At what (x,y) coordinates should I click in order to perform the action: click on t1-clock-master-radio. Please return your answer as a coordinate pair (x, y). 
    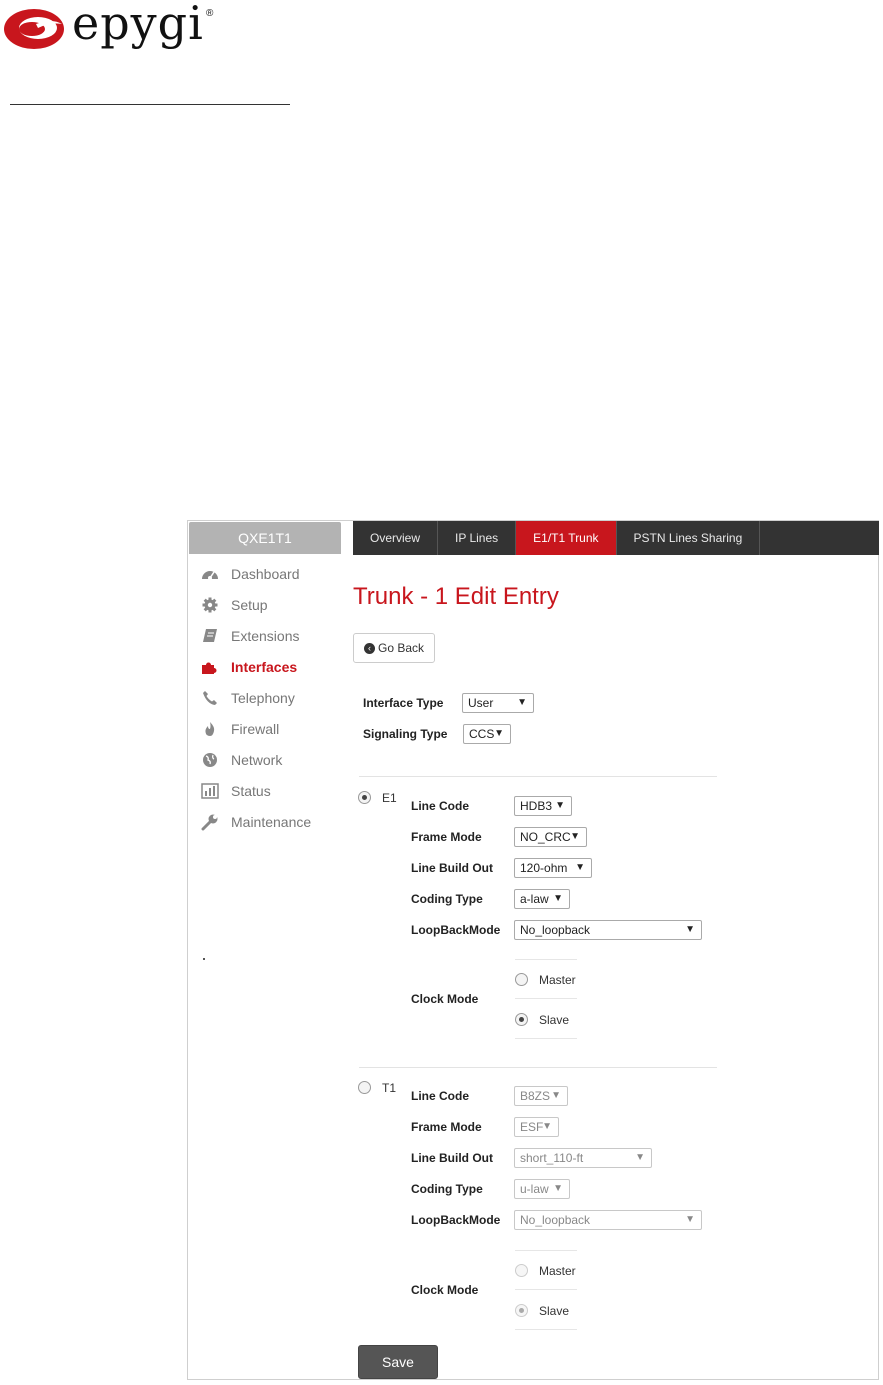
    Looking at the image, I should click on (521, 1270).